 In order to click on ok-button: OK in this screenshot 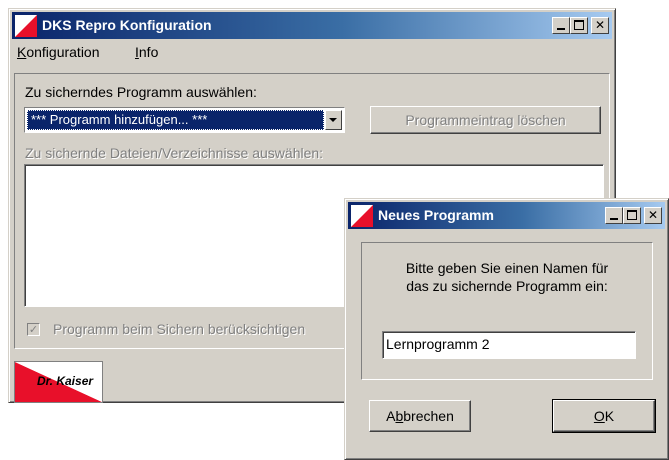, I will do `click(604, 416)`.